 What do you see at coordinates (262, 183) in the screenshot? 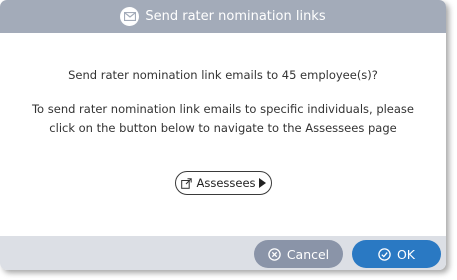
I see `play-icon` at bounding box center [262, 183].